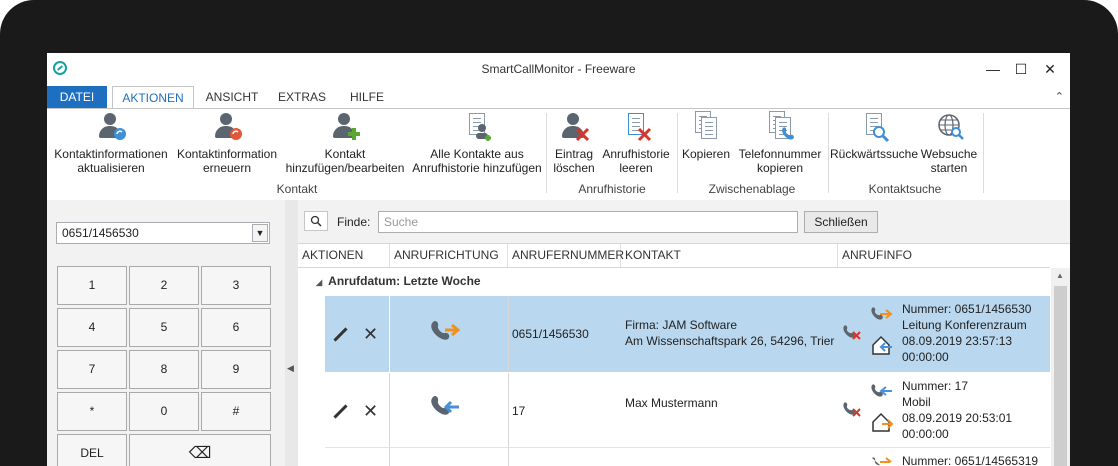  What do you see at coordinates (949, 168) in the screenshot?
I see `ribbon-label: starten` at bounding box center [949, 168].